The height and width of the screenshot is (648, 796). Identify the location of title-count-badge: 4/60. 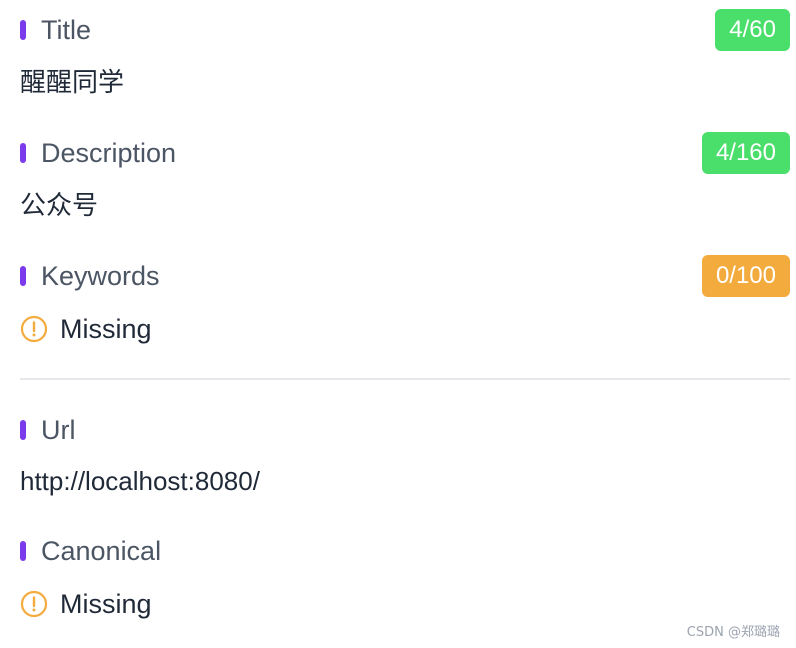
(752, 30).